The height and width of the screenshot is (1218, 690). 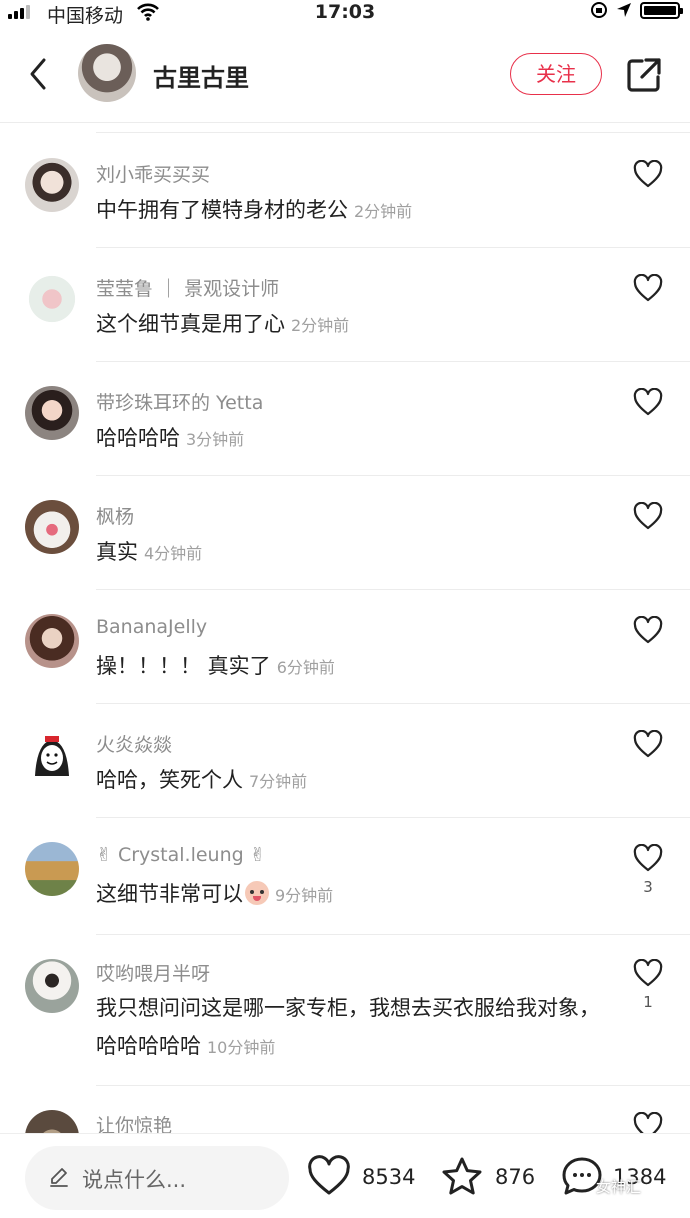 I want to click on commenter-name: 哎哟喂月半呀, so click(x=153, y=972).